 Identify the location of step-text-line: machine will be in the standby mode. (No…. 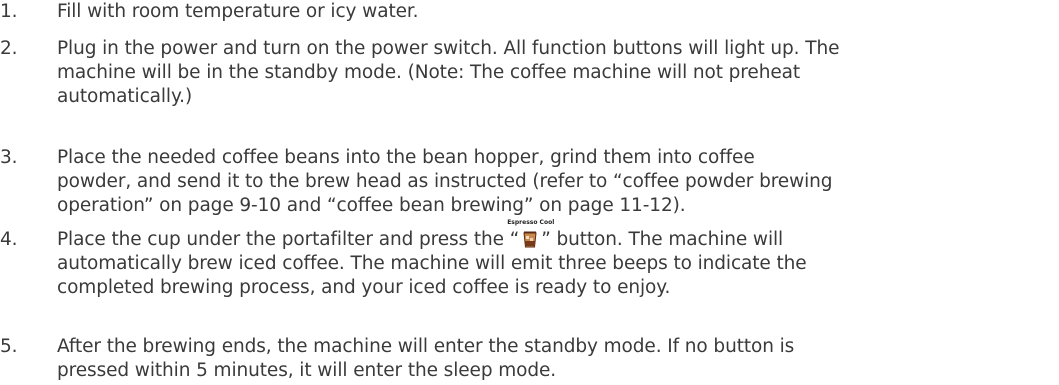
(428, 72).